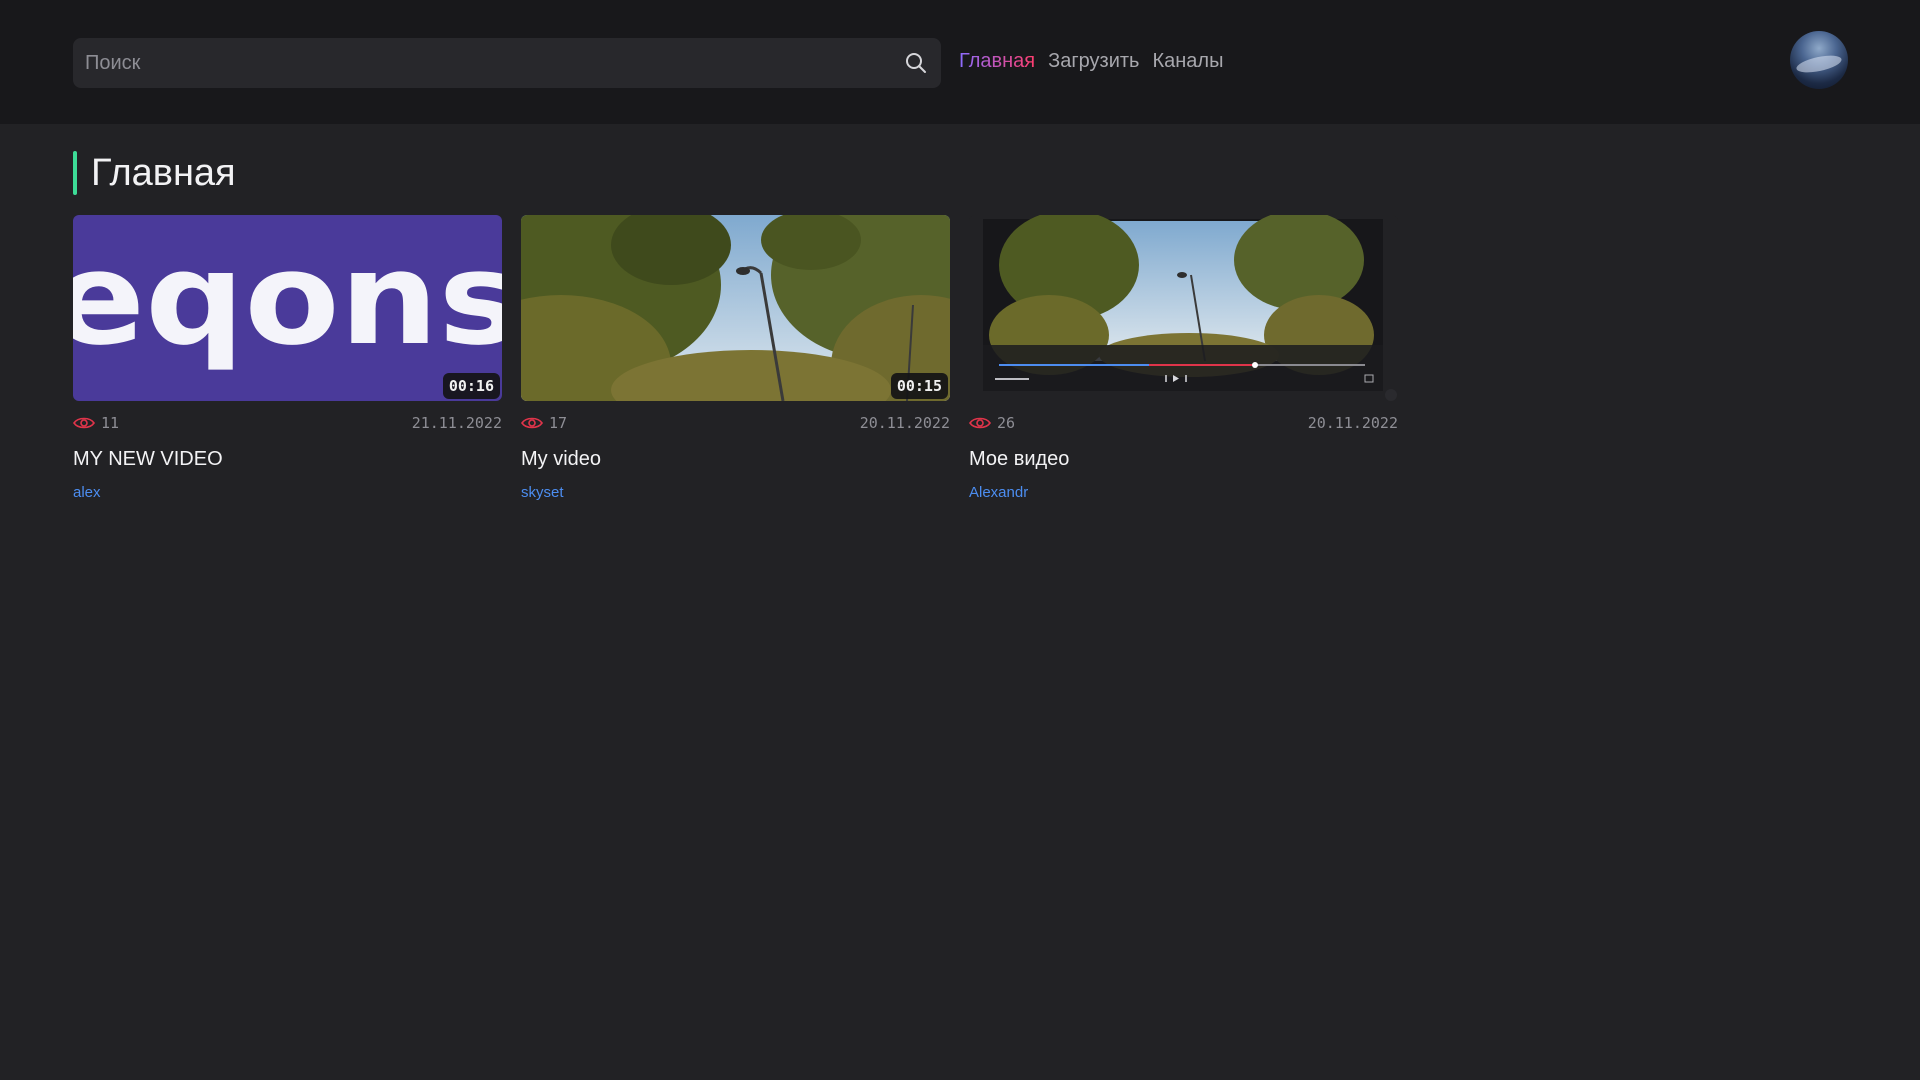 The image size is (1920, 1080). Describe the element at coordinates (1006, 423) in the screenshot. I see `view-count-value: 26` at that location.